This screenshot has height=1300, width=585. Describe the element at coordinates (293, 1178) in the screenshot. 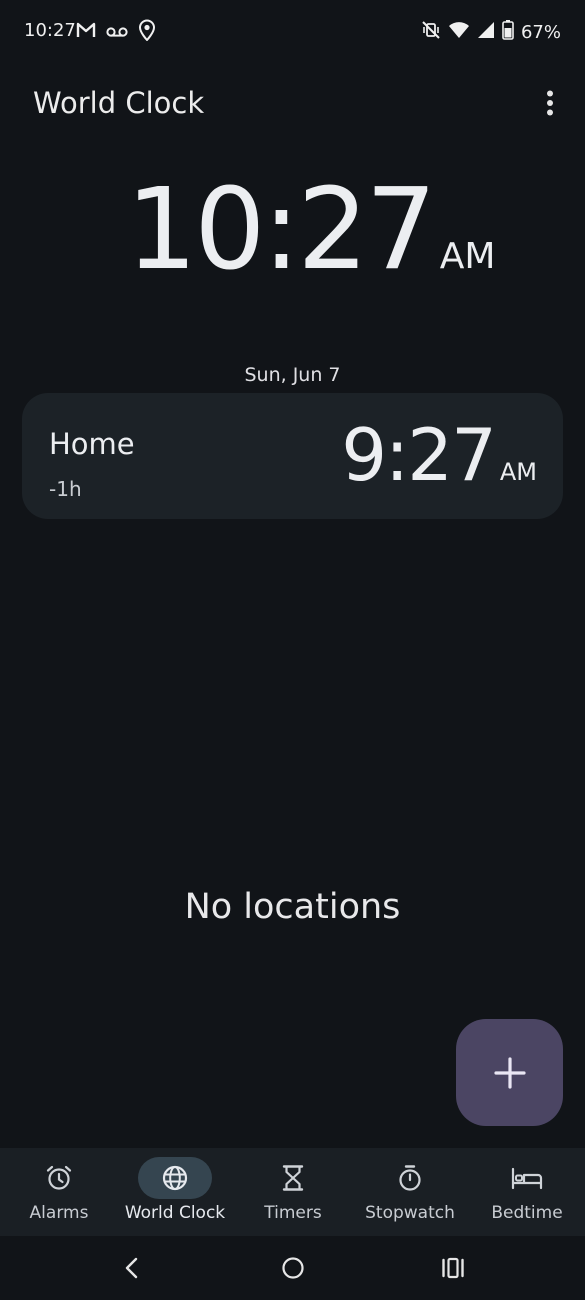

I see `hourglass-icon` at that location.